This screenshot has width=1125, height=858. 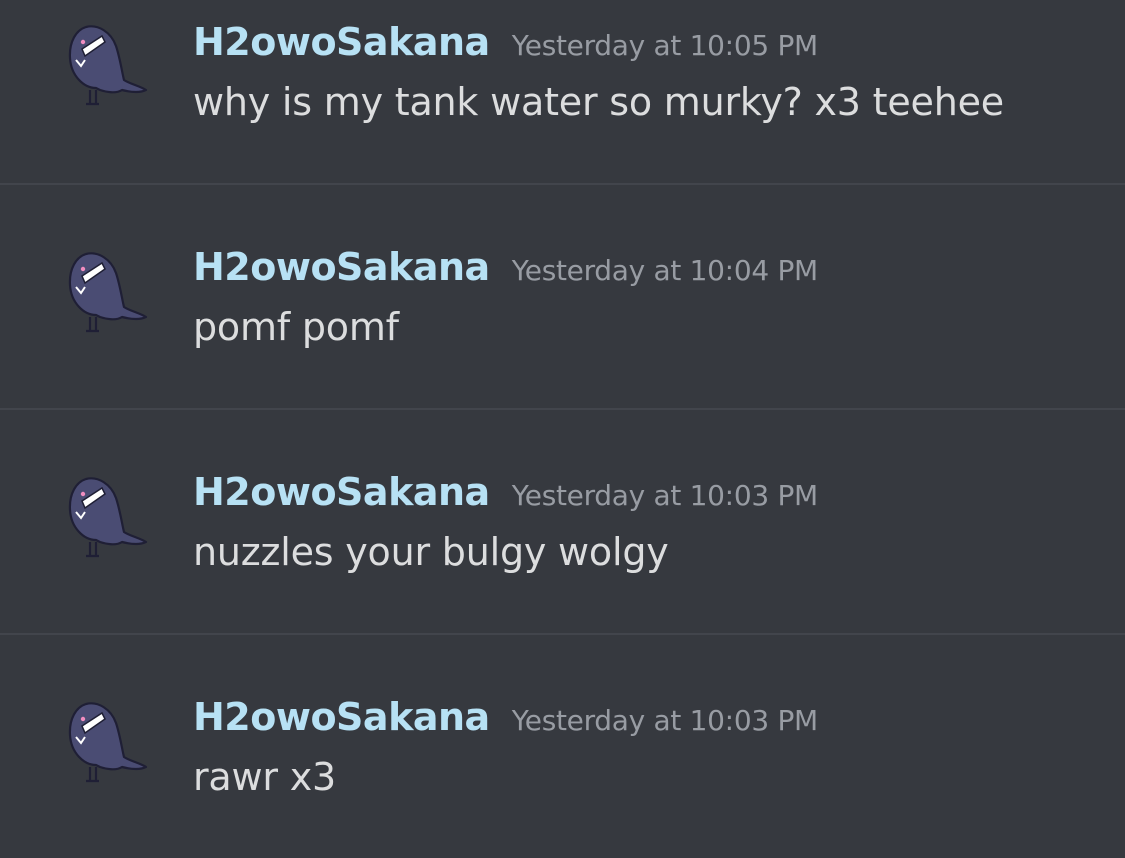 I want to click on message-text: why is my tank water so murky? x3 teehee, so click(x=598, y=102).